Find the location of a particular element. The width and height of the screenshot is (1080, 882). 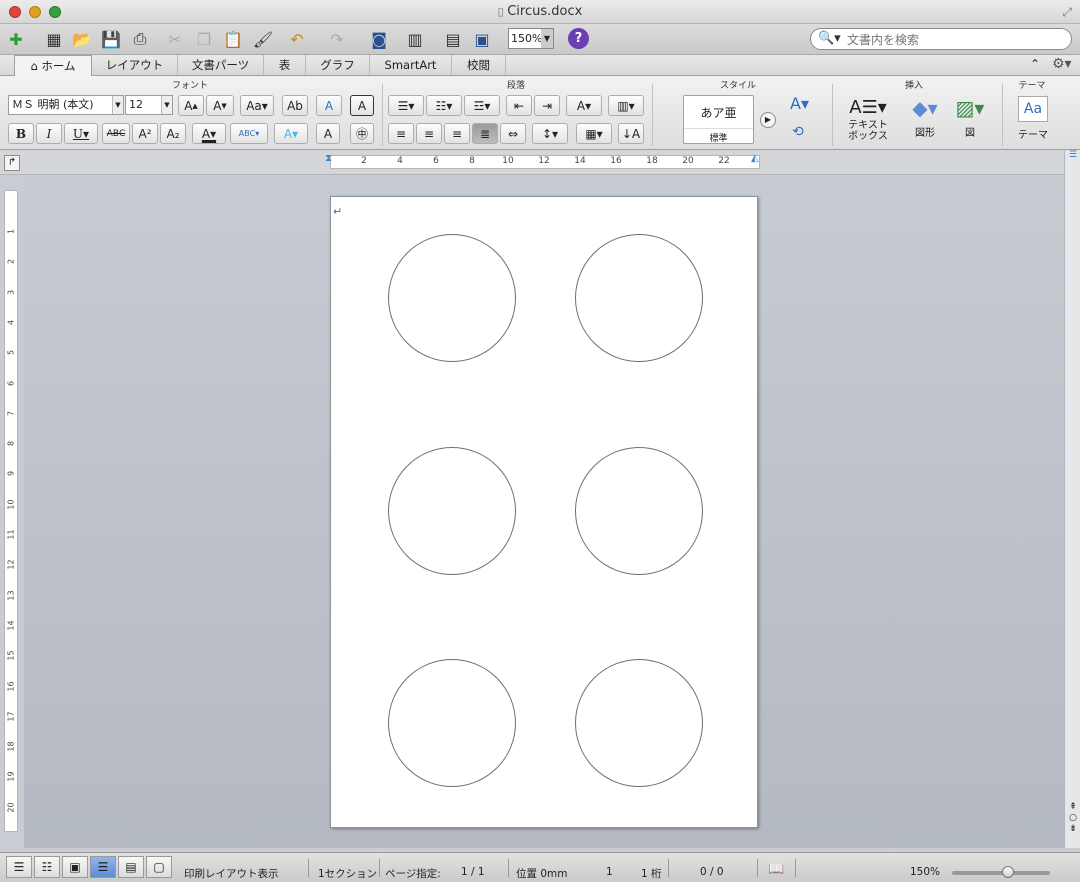

increase-indent-icon: ⇥ is located at coordinates (547, 105).